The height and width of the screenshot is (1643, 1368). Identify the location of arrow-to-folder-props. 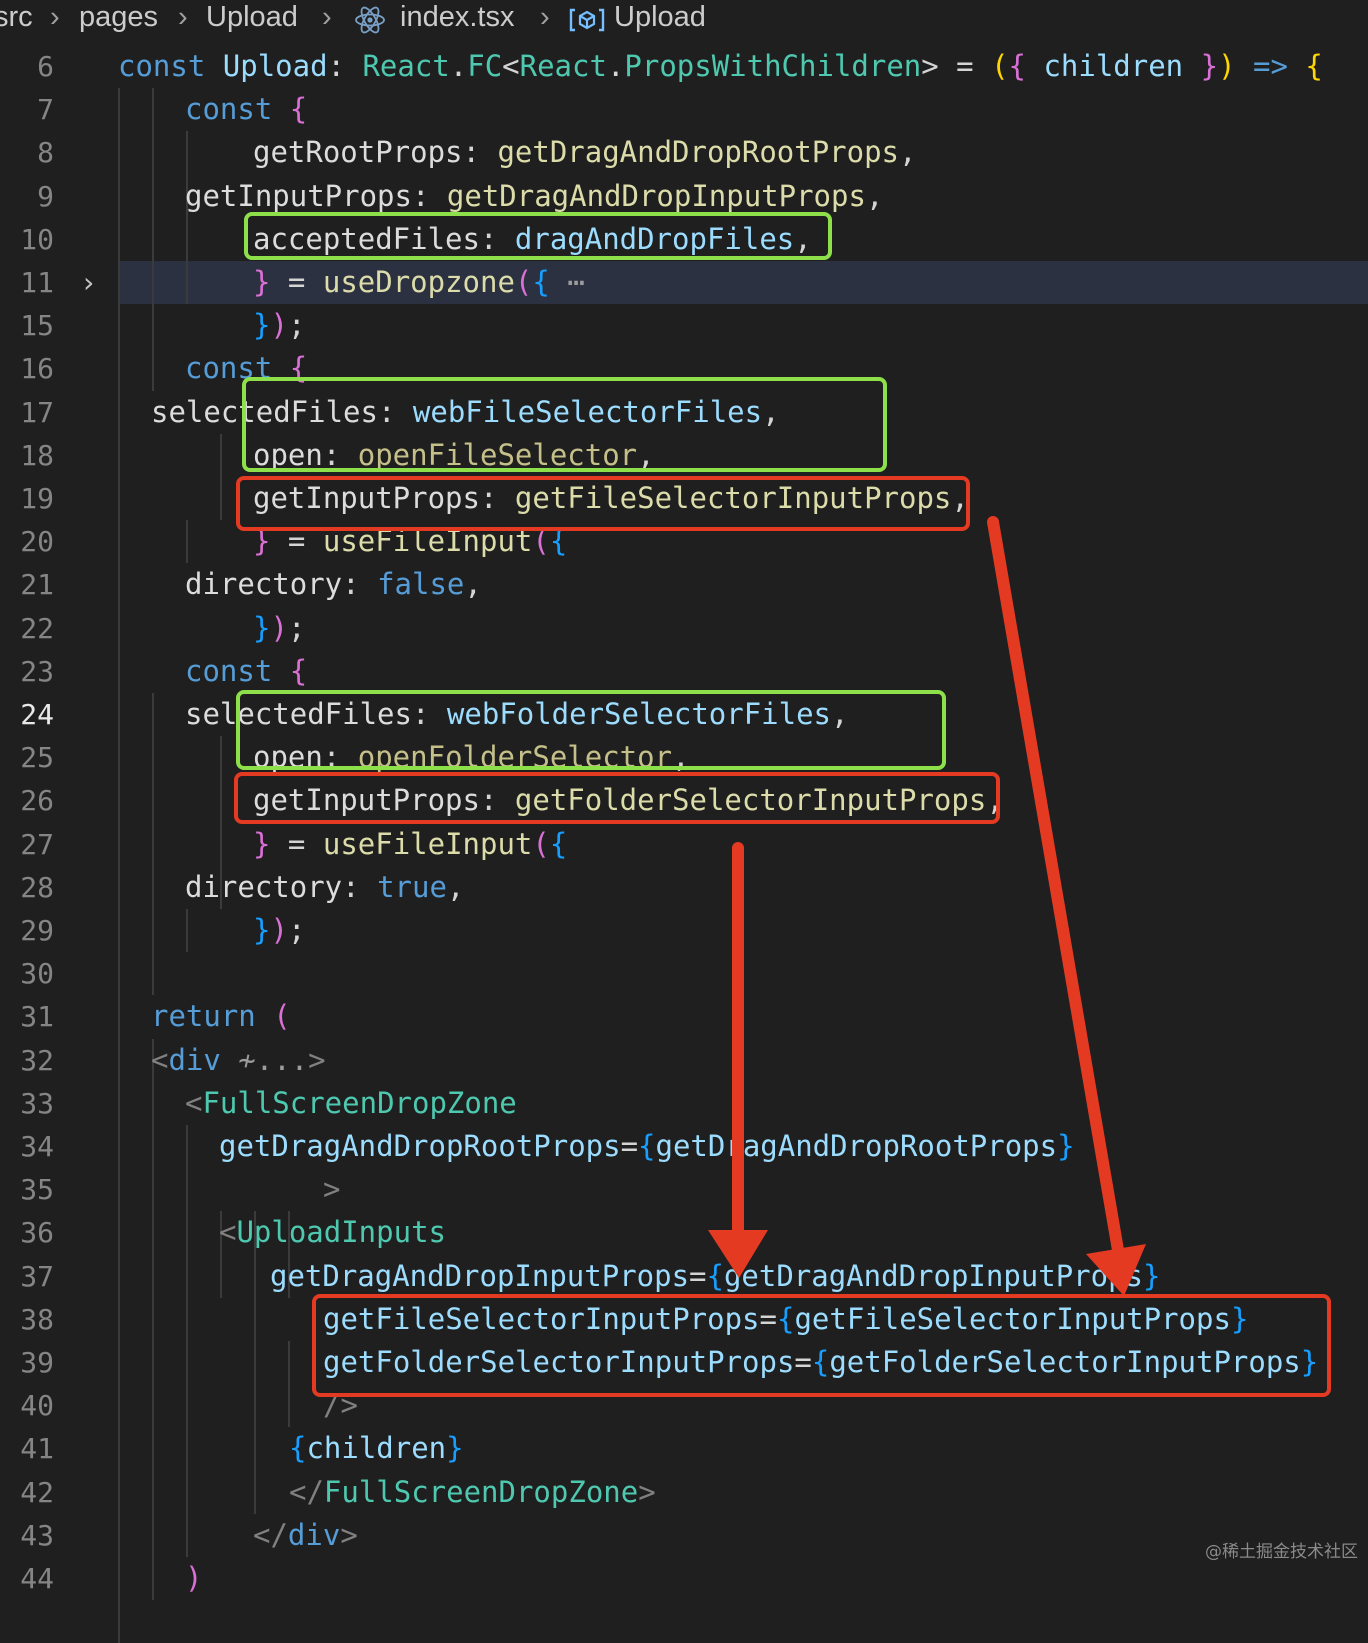
(738, 1060).